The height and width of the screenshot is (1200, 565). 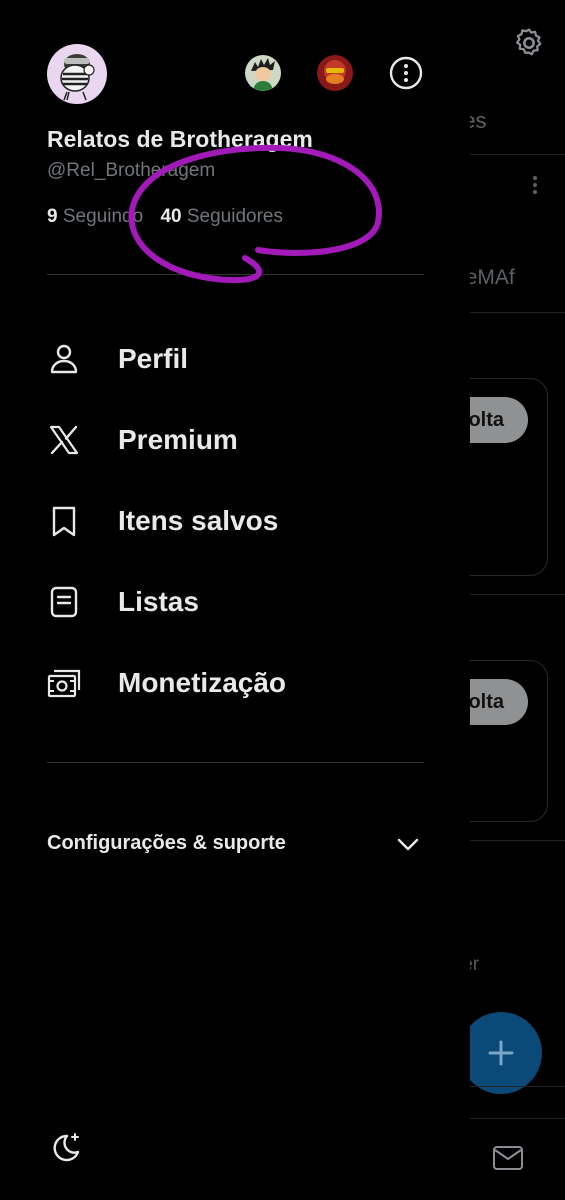 I want to click on compose-fab, so click(x=501, y=1053).